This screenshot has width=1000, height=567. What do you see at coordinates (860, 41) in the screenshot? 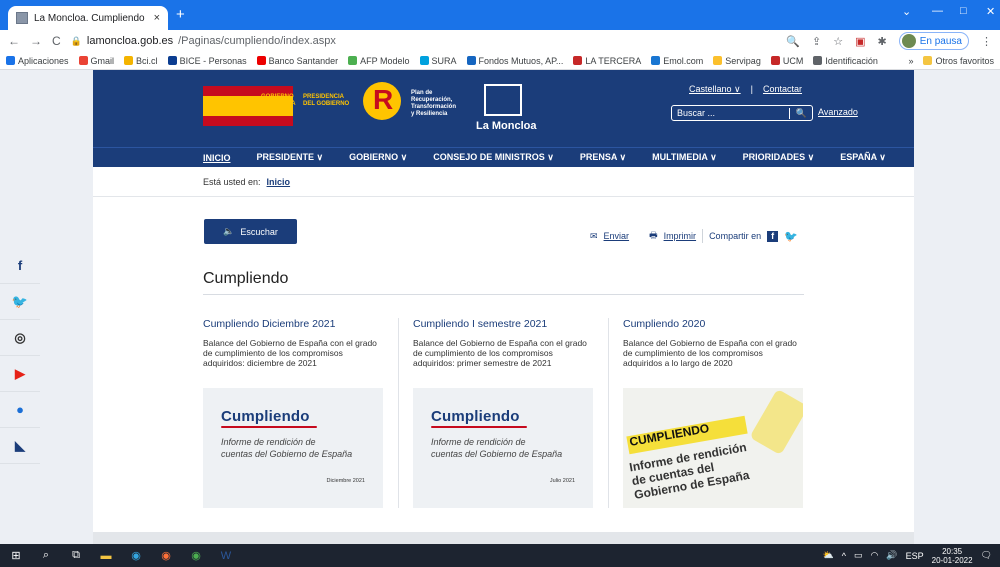
I see `pdf-extension-icon: ▣` at bounding box center [860, 41].